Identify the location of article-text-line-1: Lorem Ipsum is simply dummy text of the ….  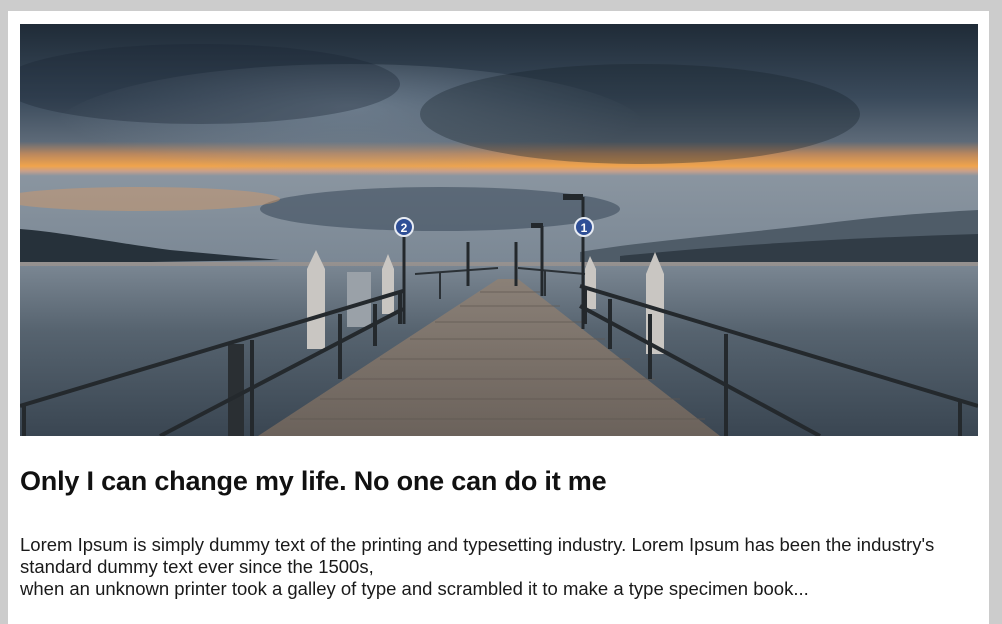
(477, 555).